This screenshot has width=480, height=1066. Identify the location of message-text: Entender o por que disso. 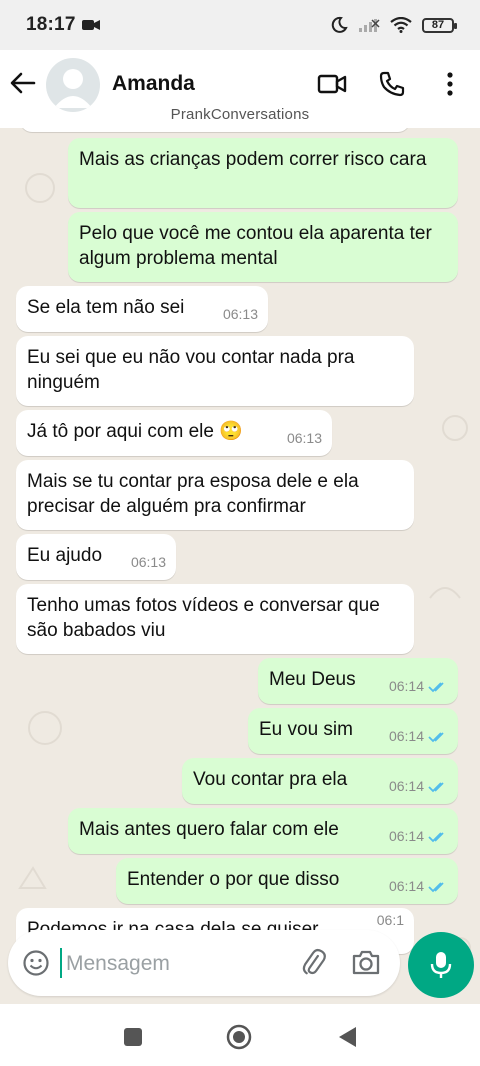
(233, 879).